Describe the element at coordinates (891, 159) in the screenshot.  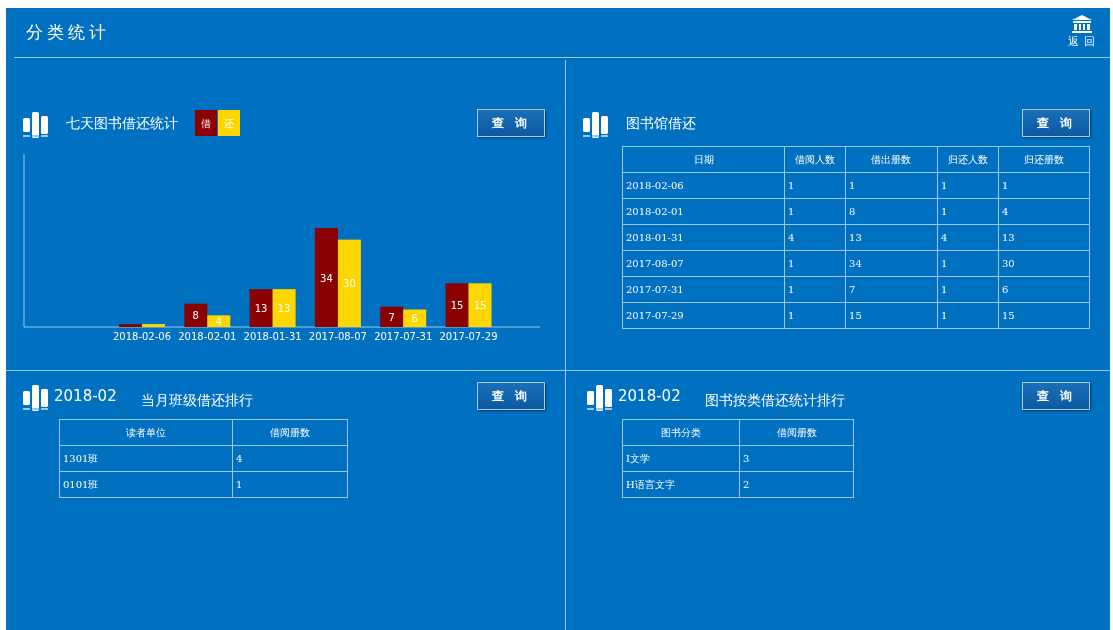
I see `column-header: 借出册数` at that location.